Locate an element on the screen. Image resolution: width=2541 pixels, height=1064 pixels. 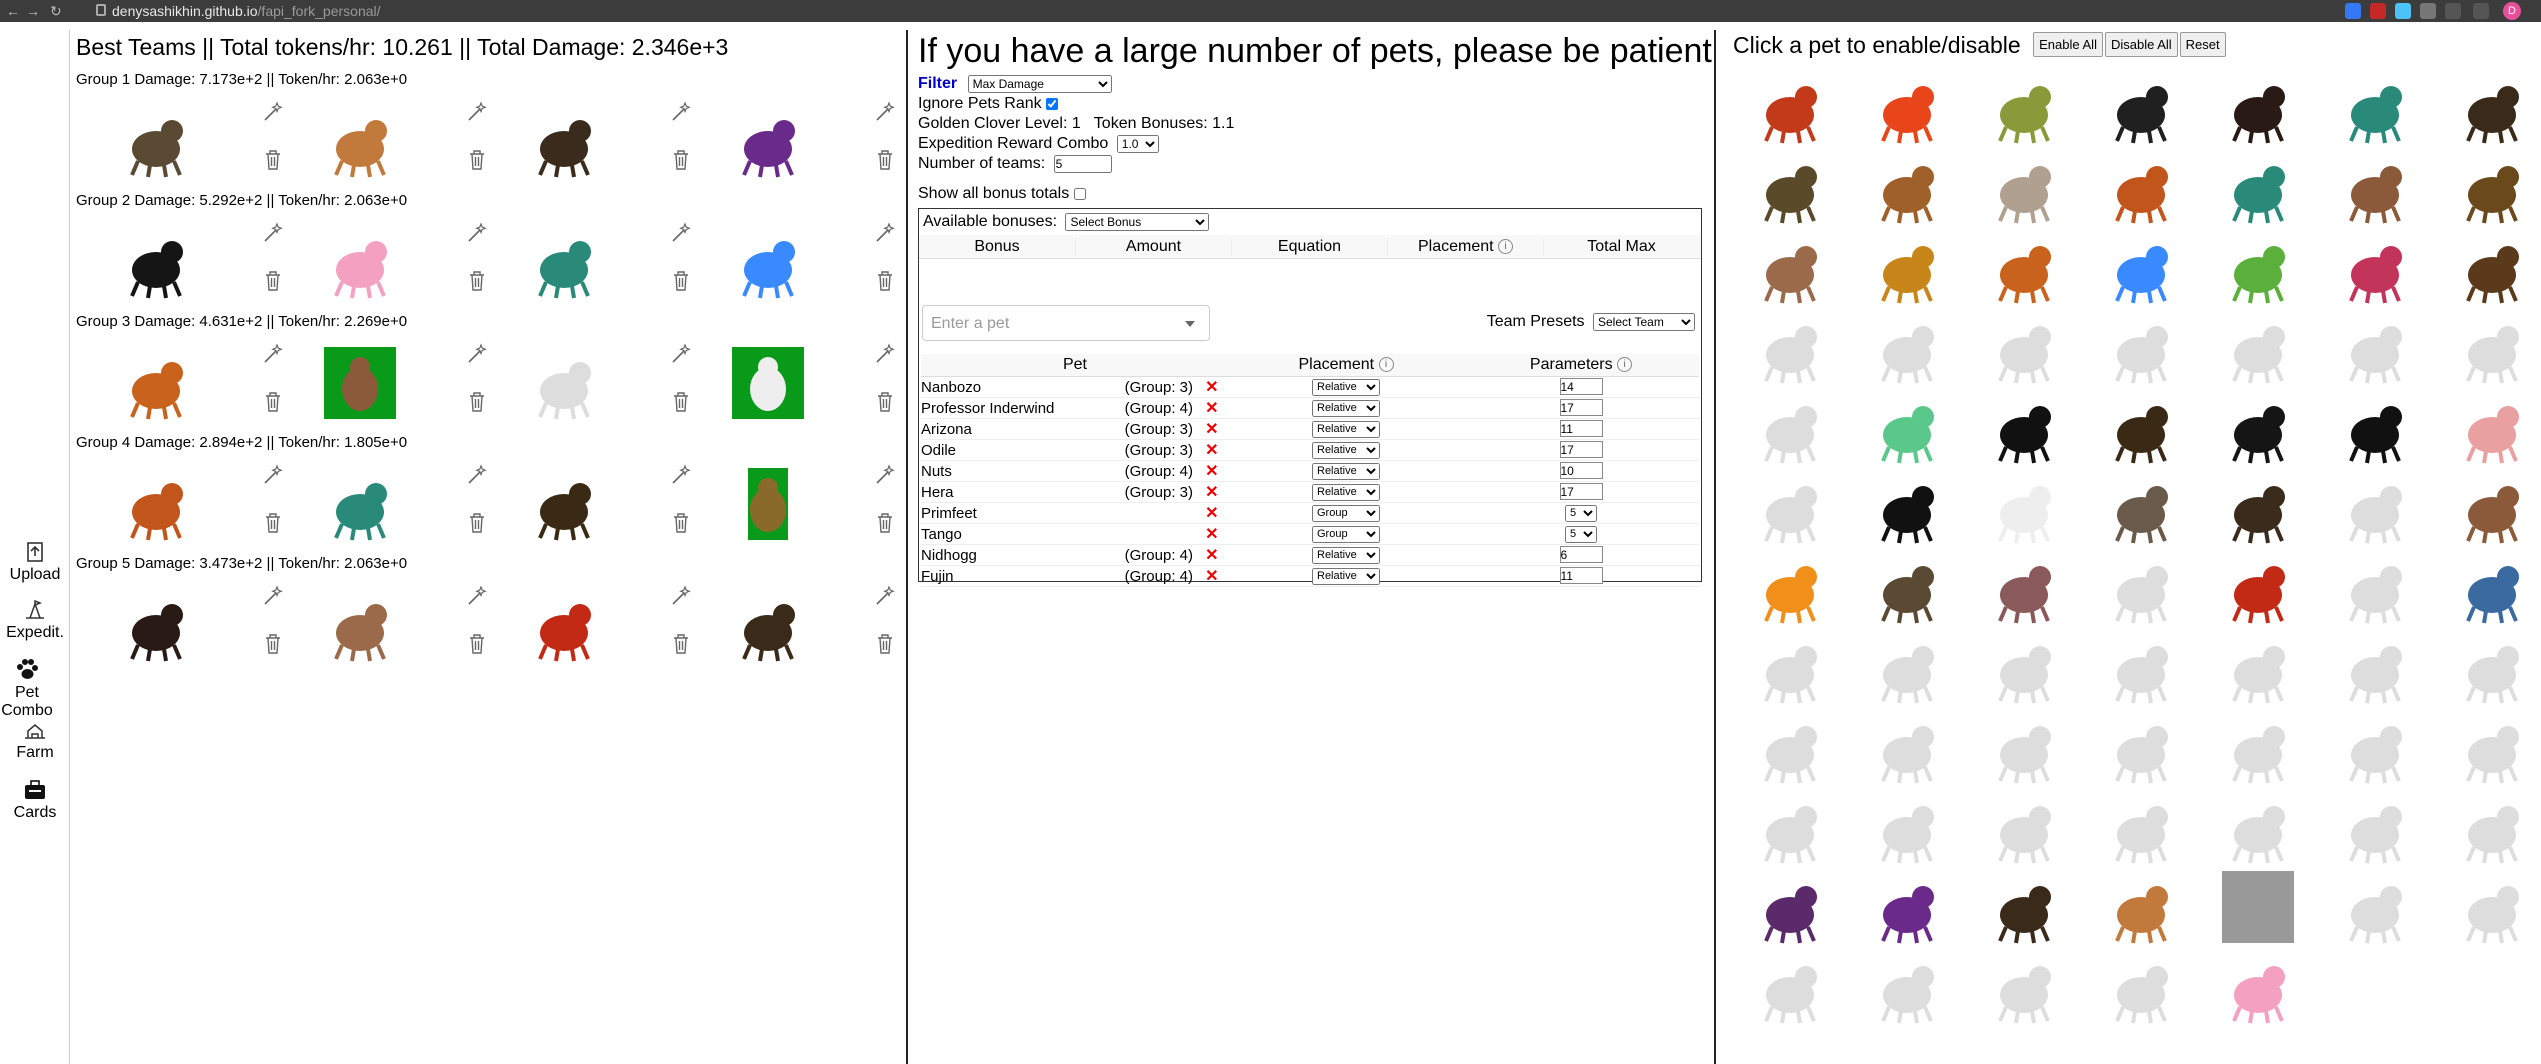
pet-gecko-icon is located at coordinates (2024, 827).